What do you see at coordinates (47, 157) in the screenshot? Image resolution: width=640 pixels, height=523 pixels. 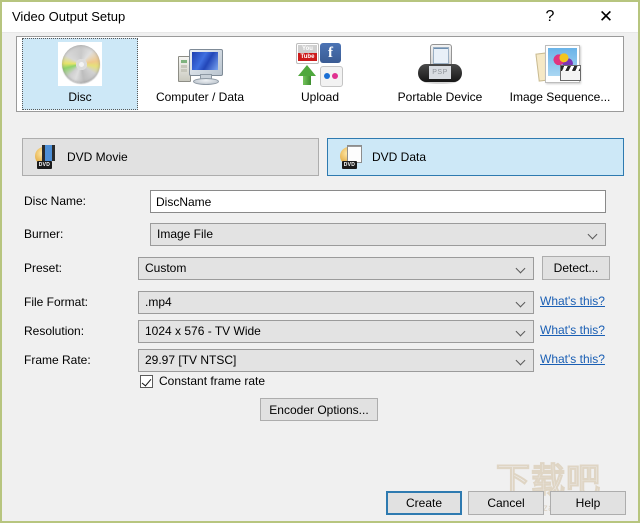 I see `dvd-movie-icon: DVD` at bounding box center [47, 157].